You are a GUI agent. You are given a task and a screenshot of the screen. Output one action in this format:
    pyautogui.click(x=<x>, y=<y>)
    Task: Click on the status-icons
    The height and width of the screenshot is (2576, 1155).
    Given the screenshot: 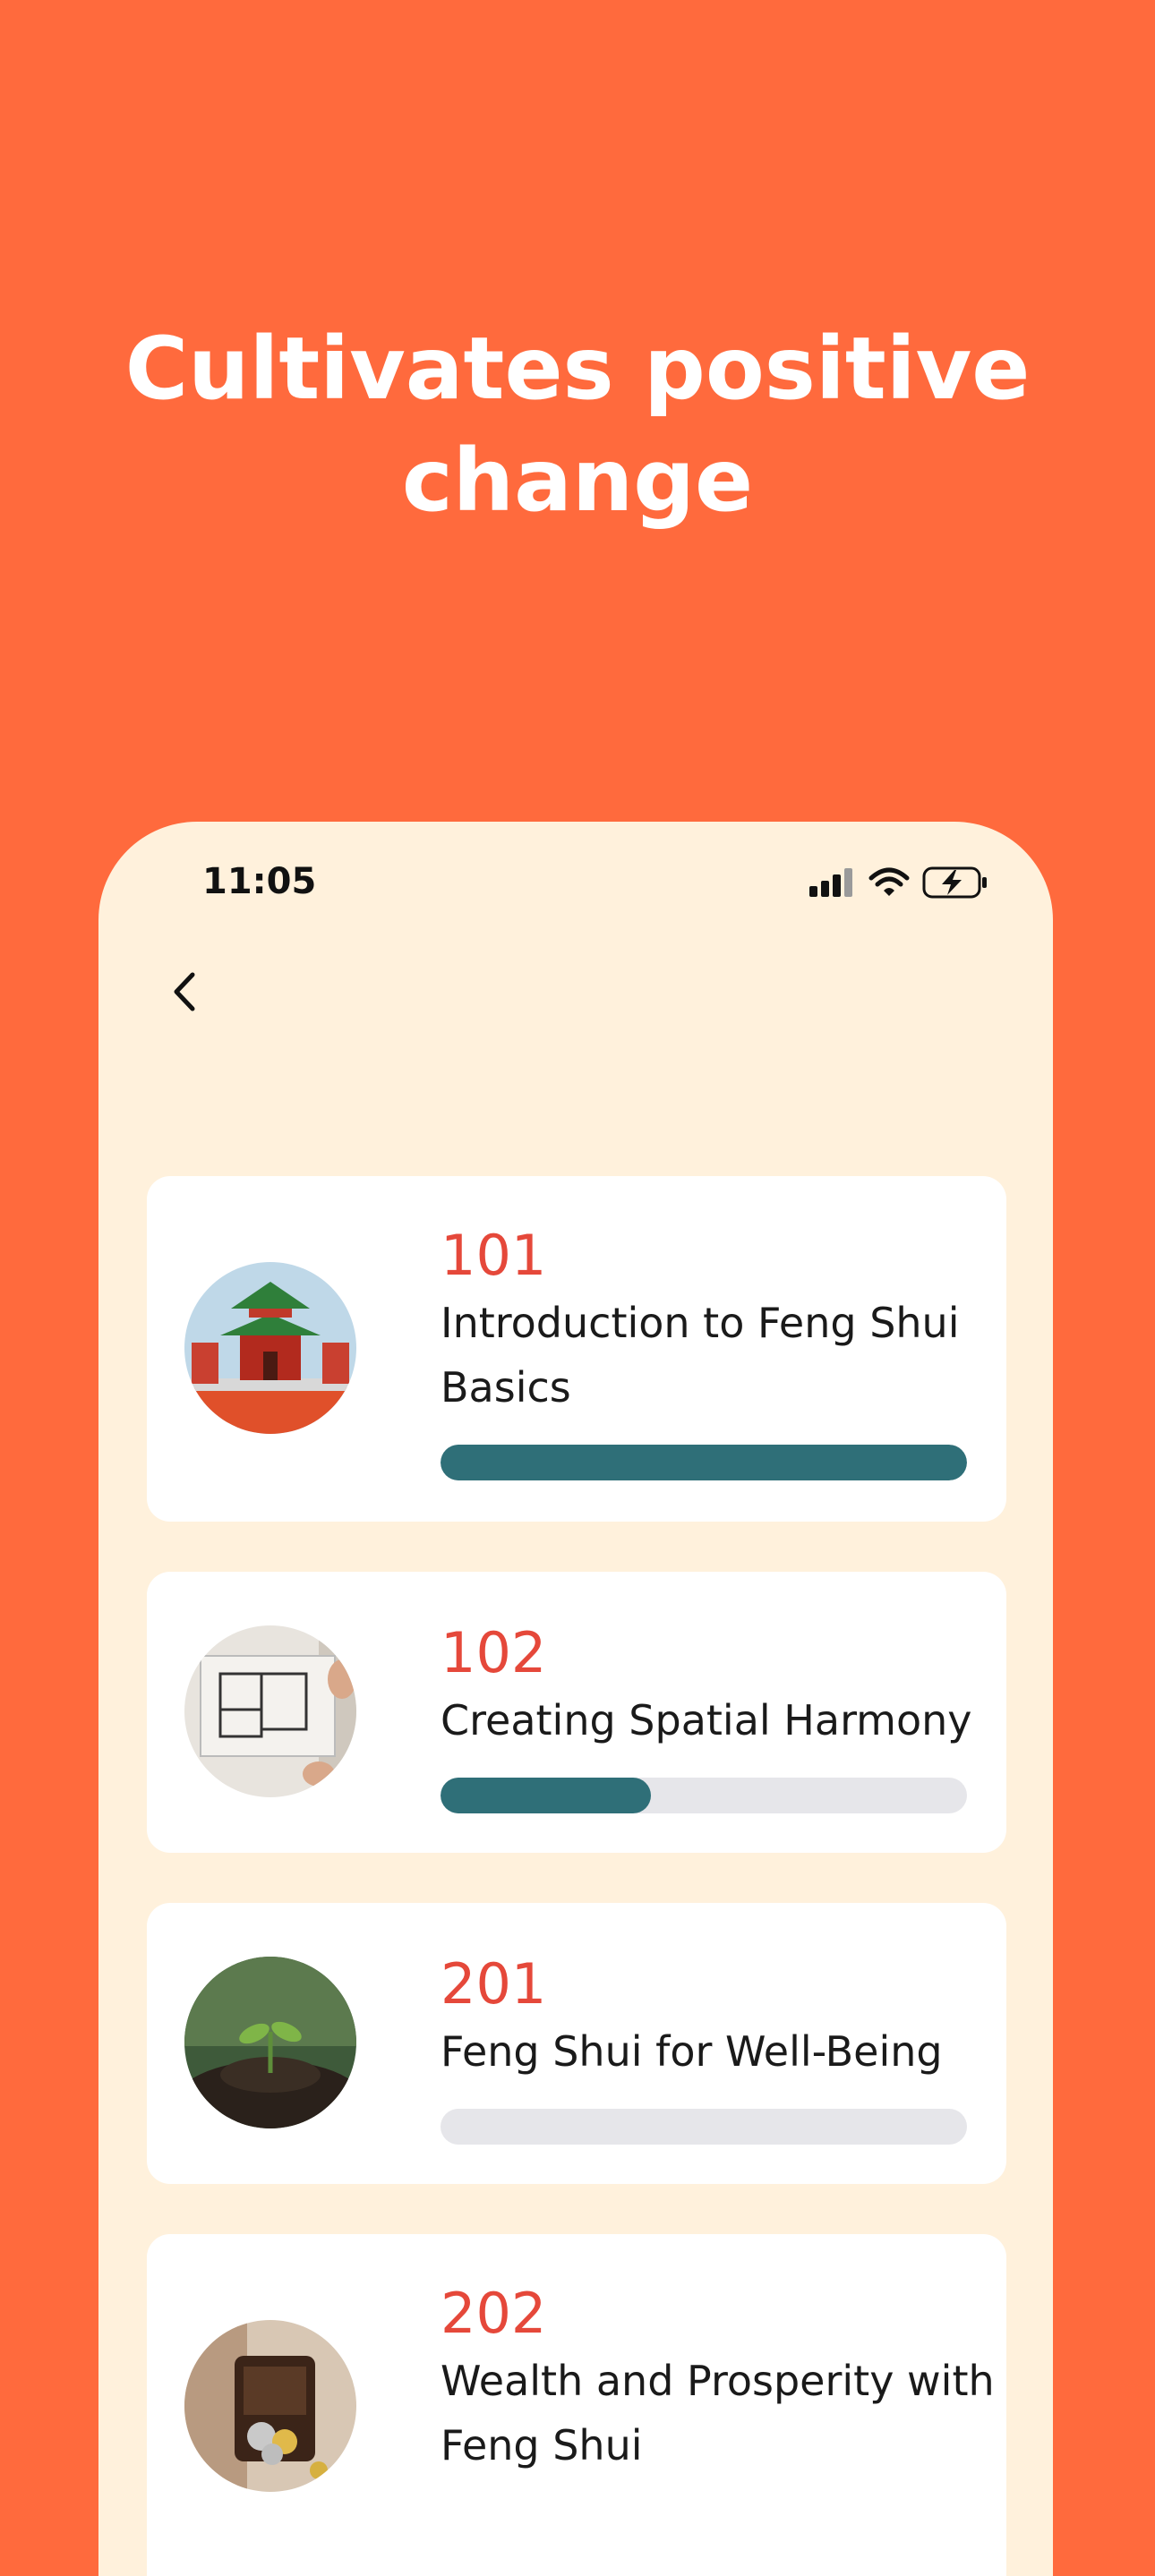 What is the action you would take?
    pyautogui.click(x=898, y=882)
    